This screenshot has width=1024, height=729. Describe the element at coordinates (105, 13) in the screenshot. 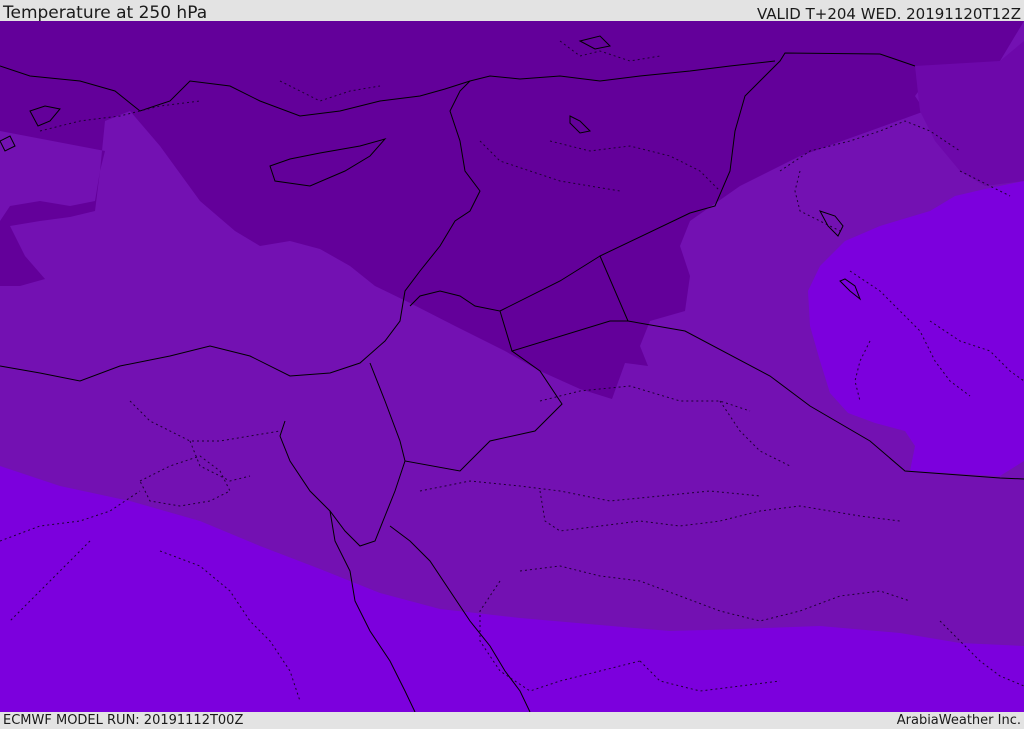

I see `map-title: Temperature at 250 hPa` at that location.